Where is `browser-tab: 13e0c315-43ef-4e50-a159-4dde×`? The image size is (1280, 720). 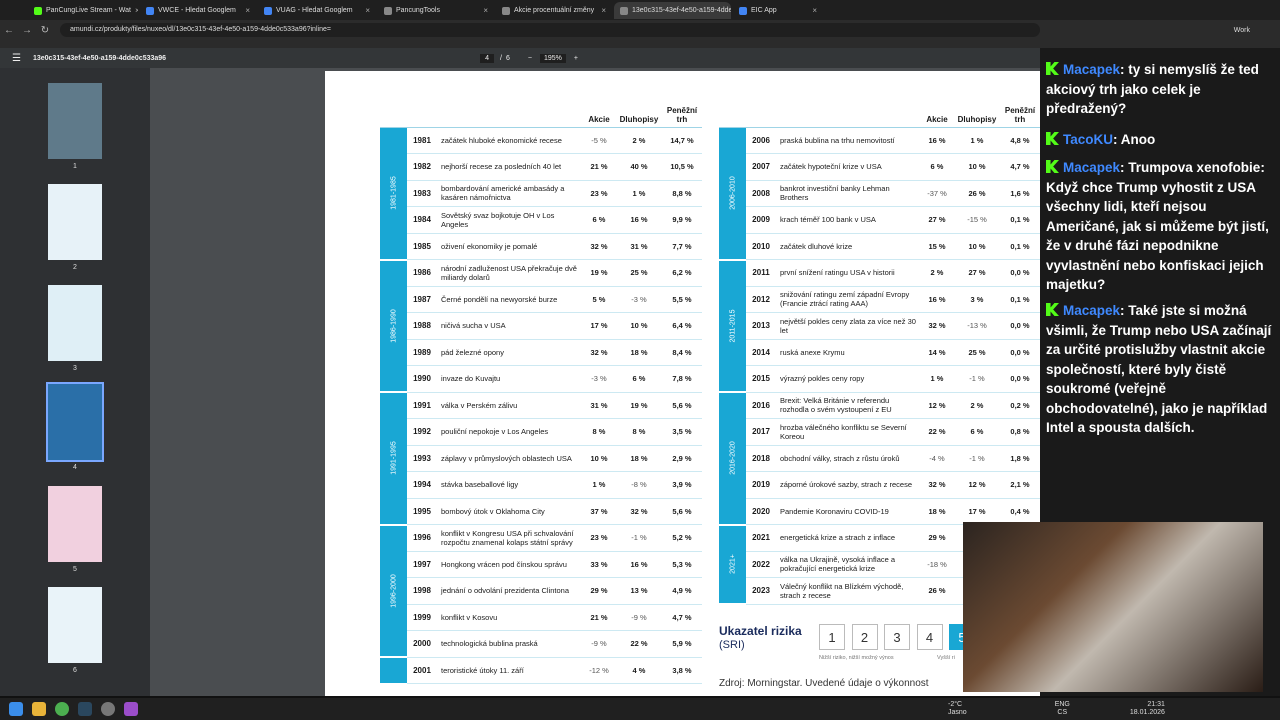 browser-tab: 13e0c315-43ef-4e50-a159-4dde× is located at coordinates (672, 10).